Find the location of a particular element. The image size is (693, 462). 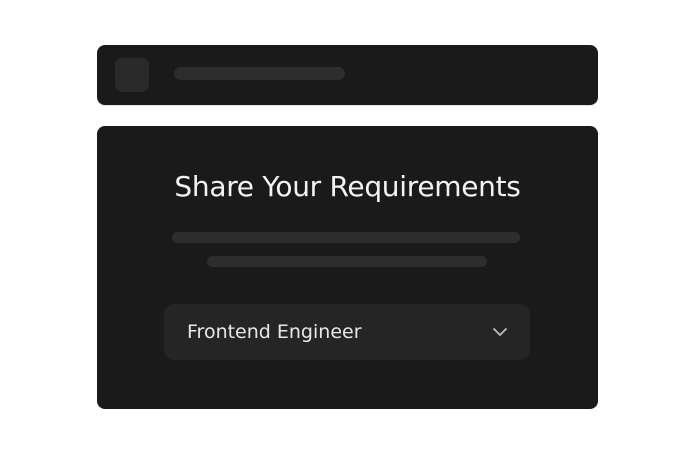

role-select: Frontend Engineer is located at coordinates (347, 332).